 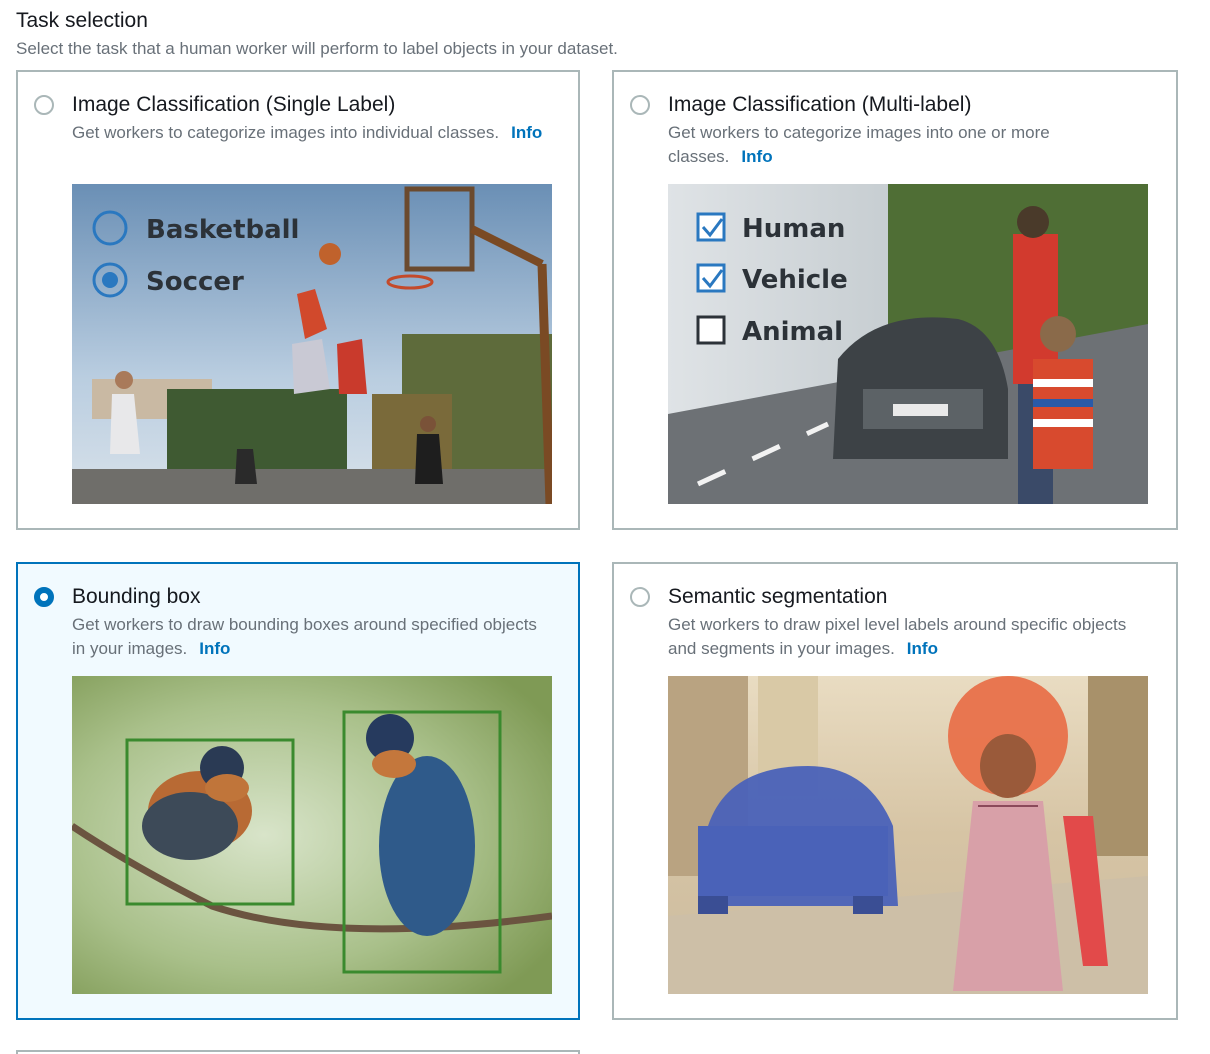 What do you see at coordinates (640, 597) in the screenshot?
I see `radio-semantic-segmentation` at bounding box center [640, 597].